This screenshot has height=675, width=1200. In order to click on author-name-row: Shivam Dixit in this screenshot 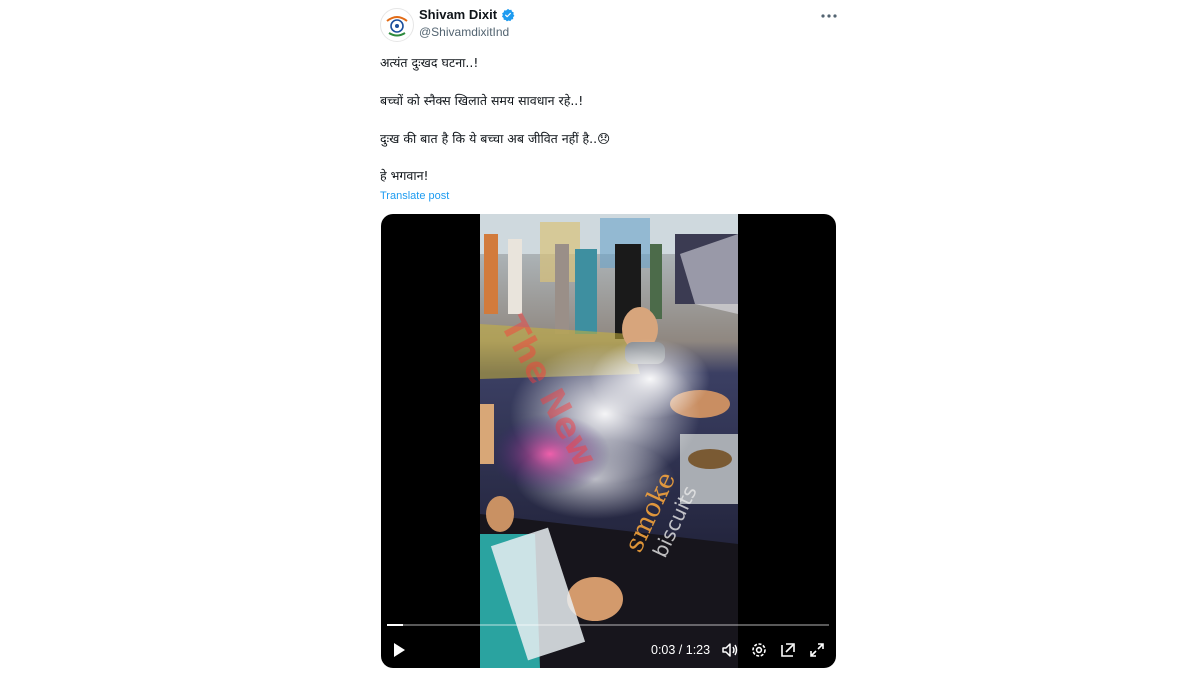, I will do `click(467, 14)`.